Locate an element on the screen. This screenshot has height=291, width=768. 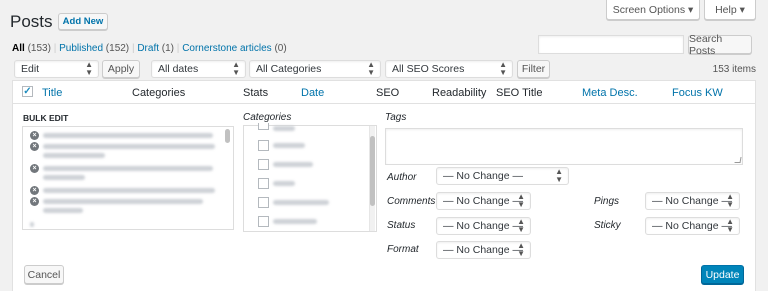
author-label: Author is located at coordinates (402, 177).